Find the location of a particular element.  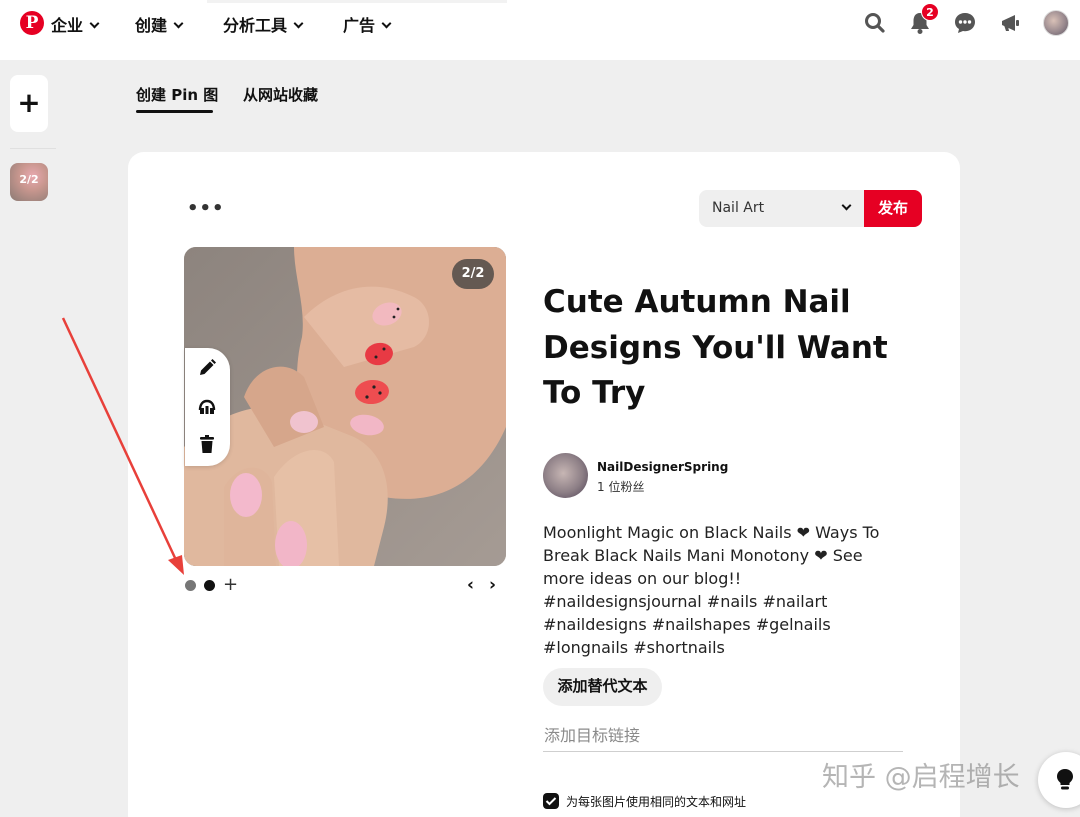

checkbox-check-icon is located at coordinates (551, 801).